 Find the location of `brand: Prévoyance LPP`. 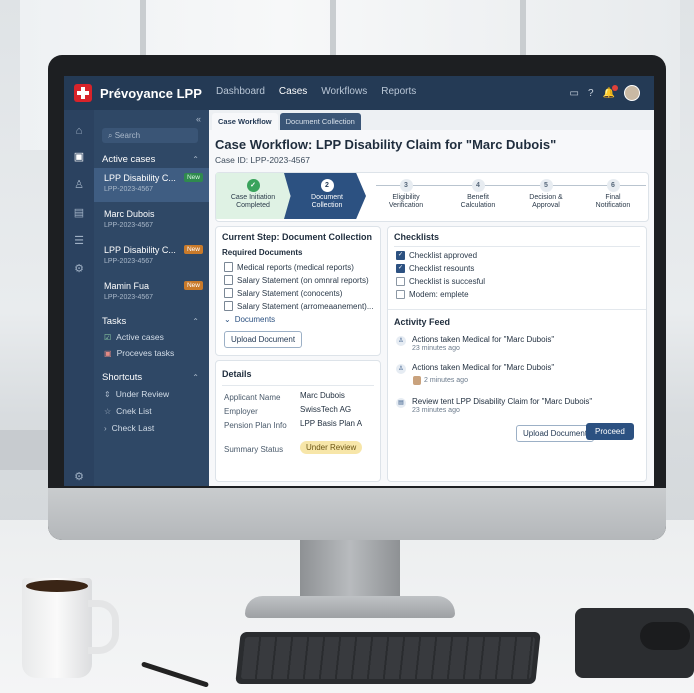

brand: Prévoyance LPP is located at coordinates (138, 93).